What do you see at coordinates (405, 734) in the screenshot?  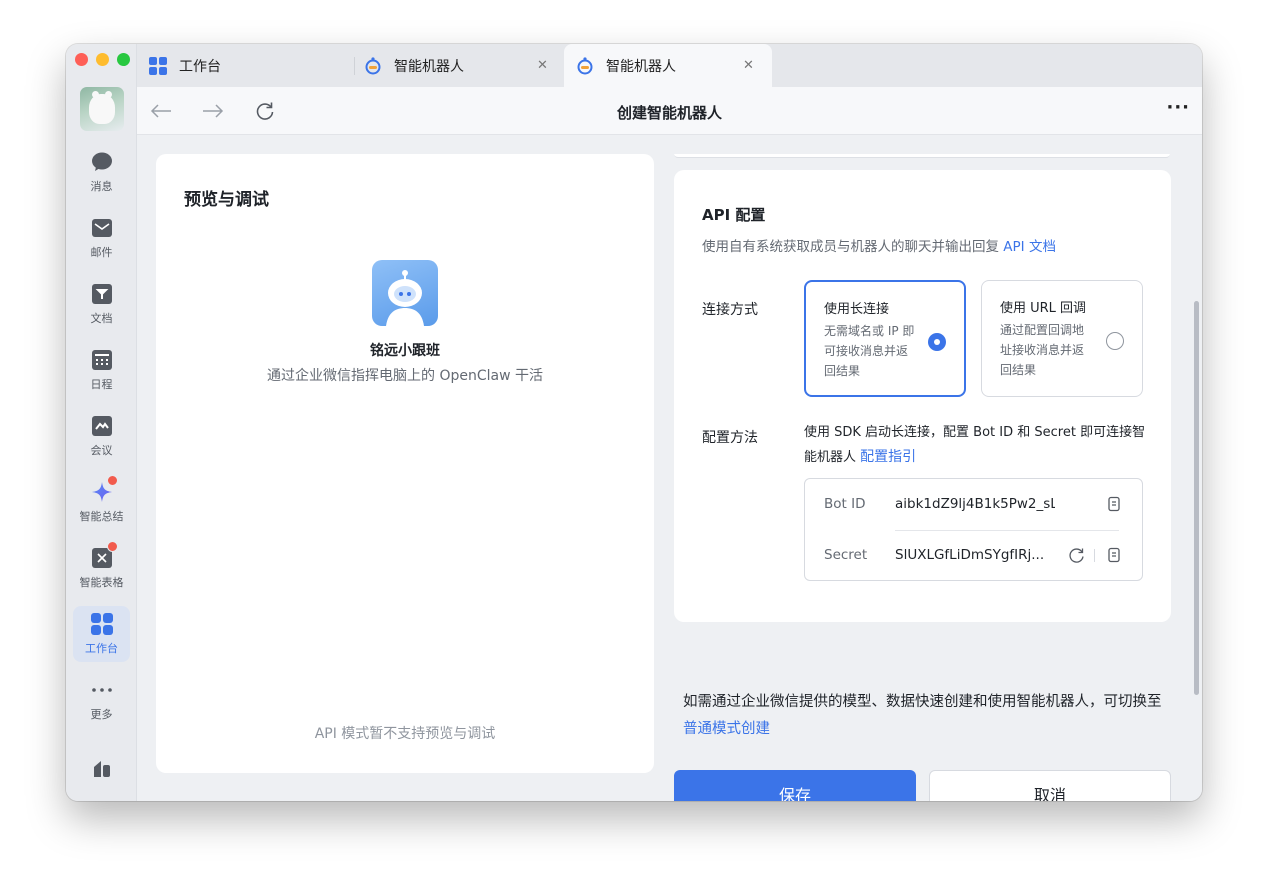 I see `preview-unsupported-note: API 模式暂不支持预览与调试` at bounding box center [405, 734].